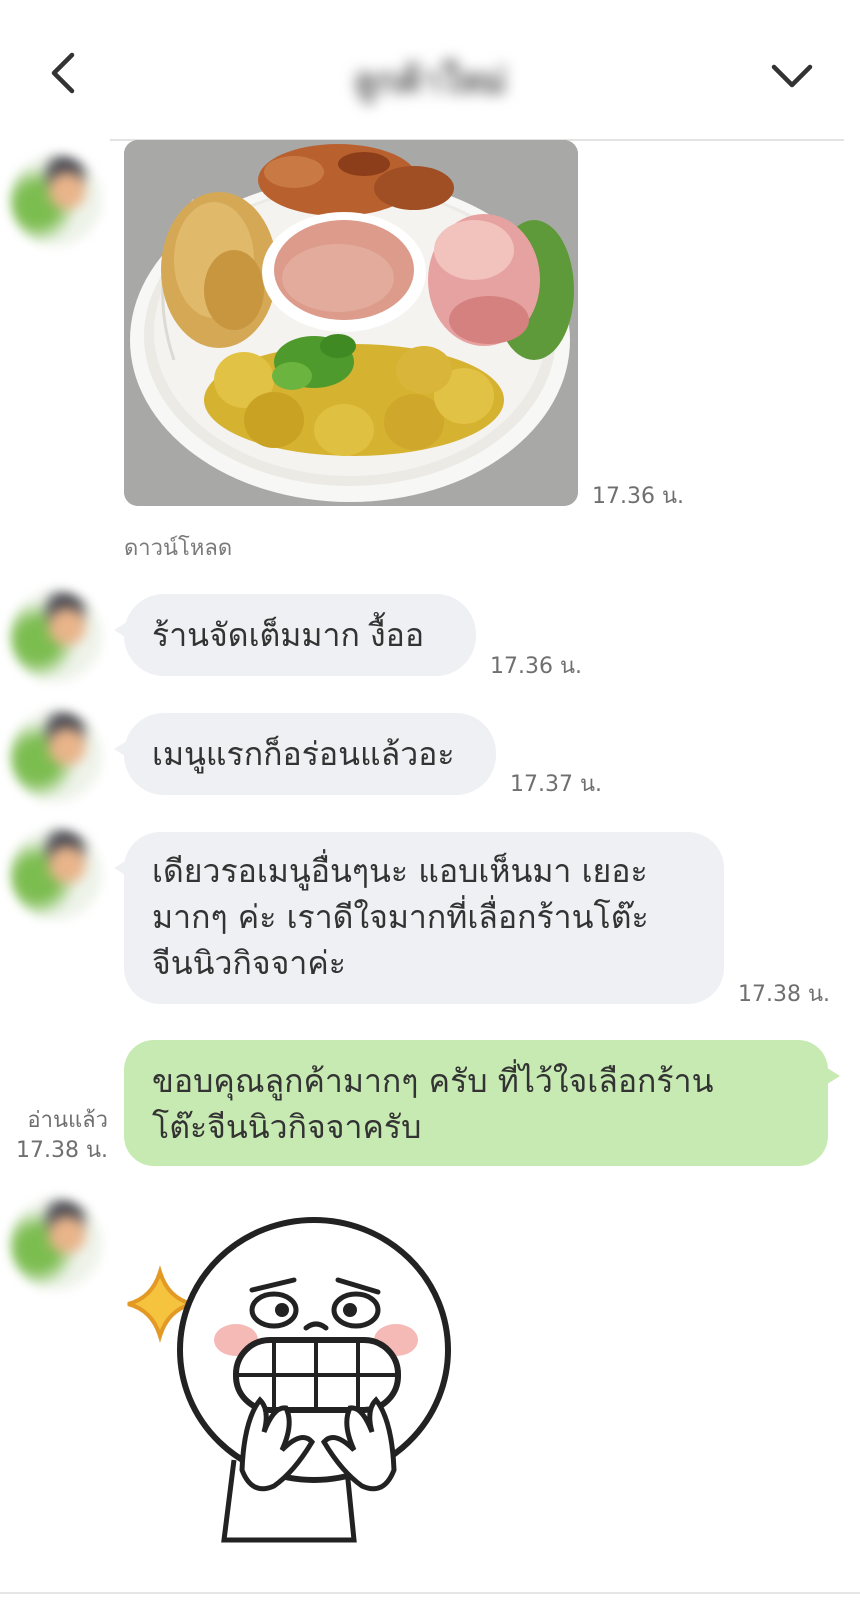  I want to click on sticker, so click(294, 1382).